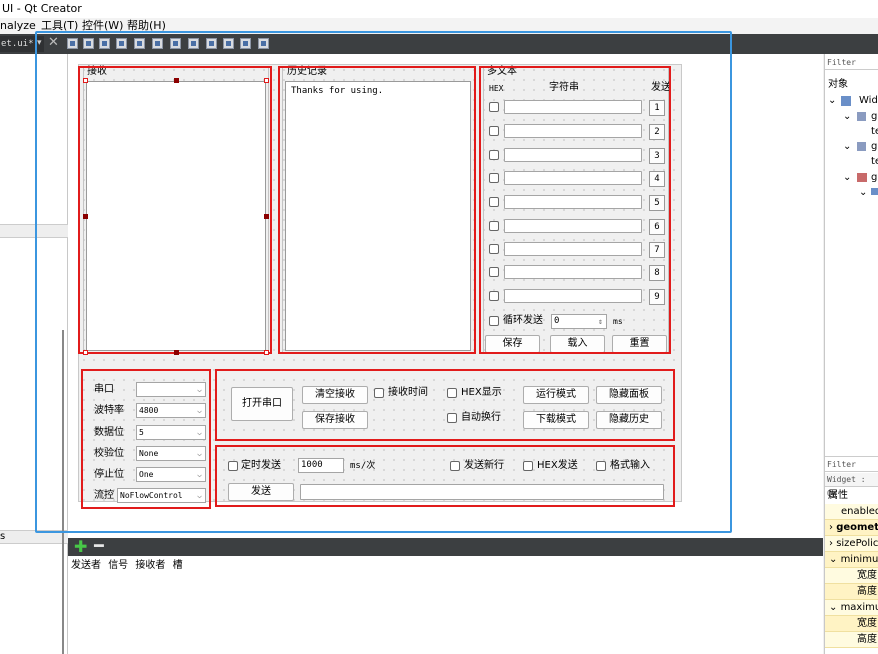 This screenshot has width=878, height=654. What do you see at coordinates (838, 495) in the screenshot?
I see `property-column-header: 属性` at bounding box center [838, 495].